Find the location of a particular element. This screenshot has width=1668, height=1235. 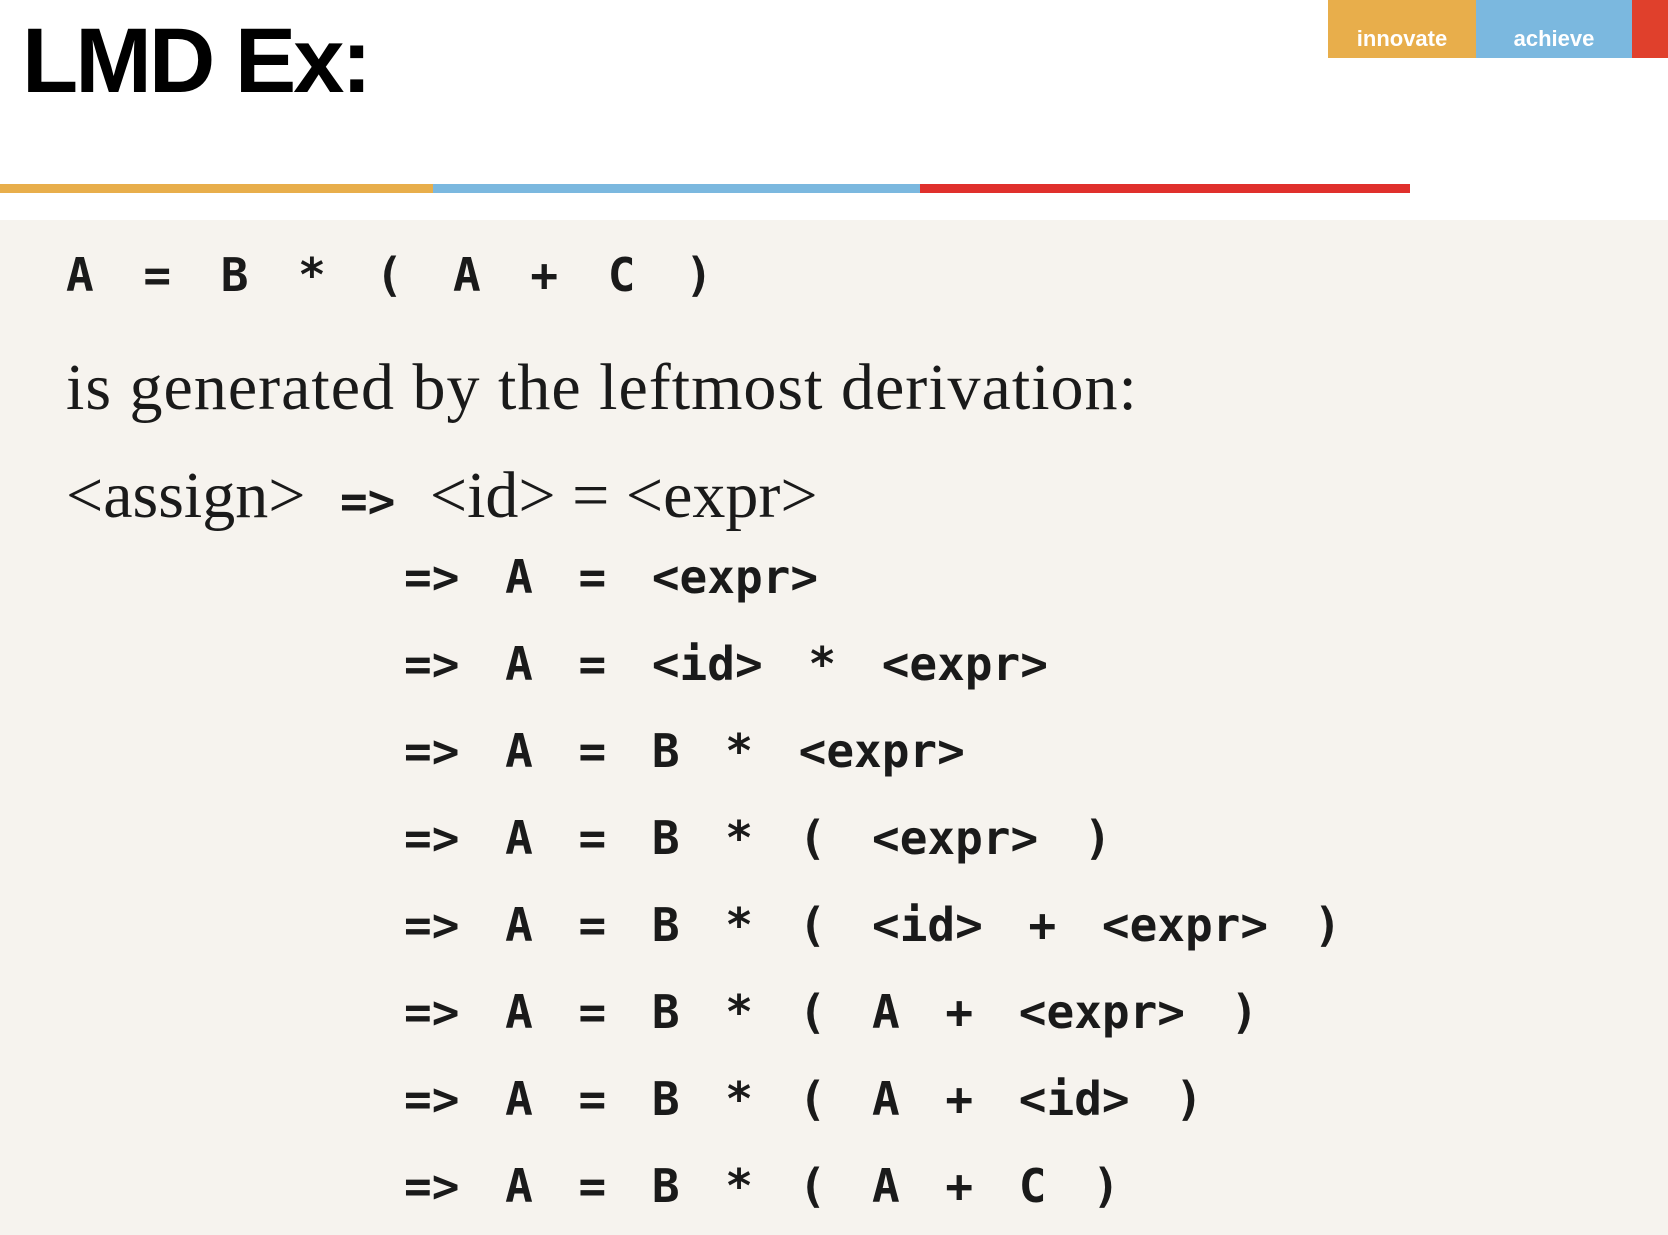

derivation-step: => A = <expr> is located at coordinates (611, 577).